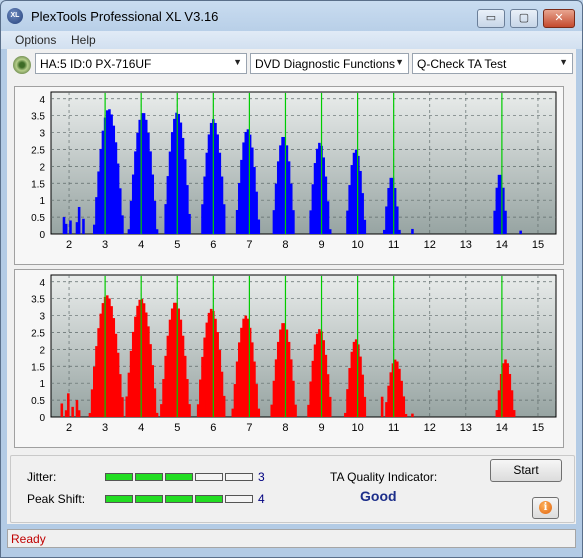  What do you see at coordinates (285, 428) in the screenshot?
I see `x-tick-label: 8` at bounding box center [285, 428].